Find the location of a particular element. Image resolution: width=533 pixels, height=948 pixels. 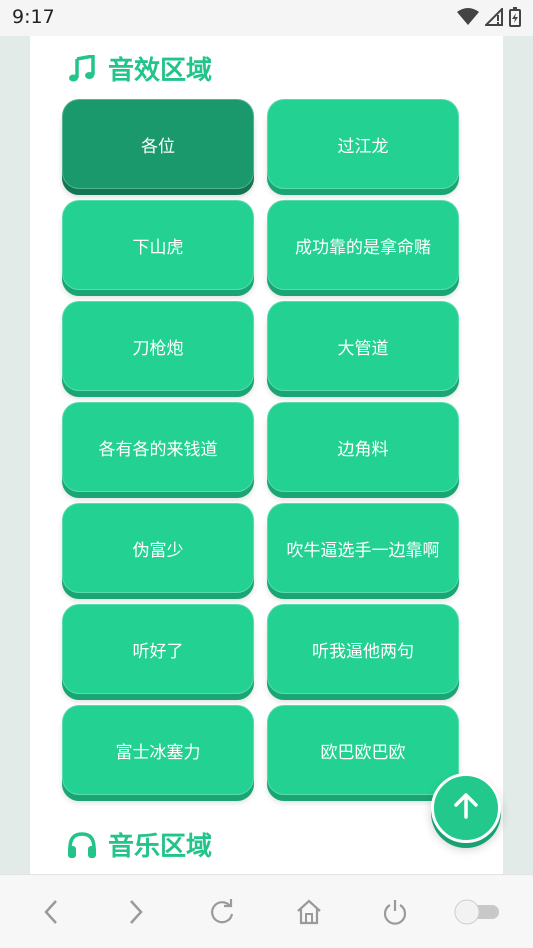

sound-button: 各有各的来钱道 is located at coordinates (158, 447).